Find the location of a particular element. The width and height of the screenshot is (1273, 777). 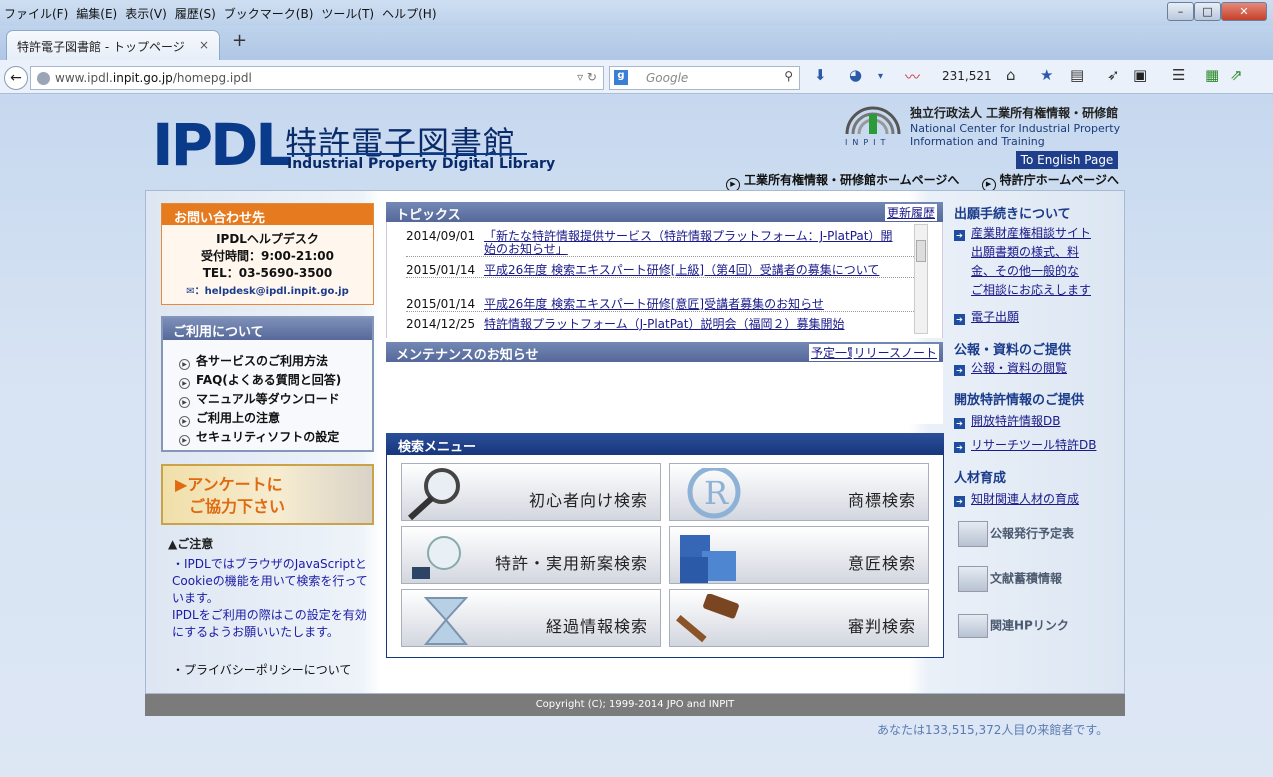

document-icon is located at coordinates (973, 579).